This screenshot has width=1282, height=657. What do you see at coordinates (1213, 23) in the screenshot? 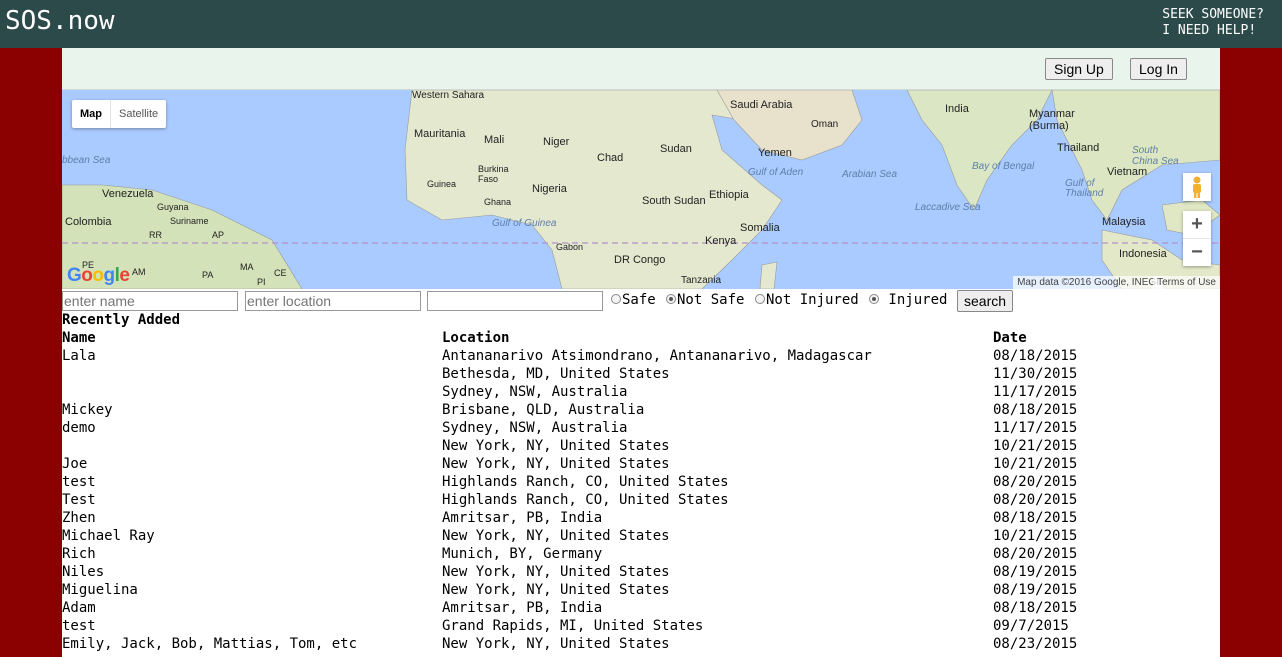
I see `tagline: SEEK SOMEONE? I NEED HELP!` at bounding box center [1213, 23].